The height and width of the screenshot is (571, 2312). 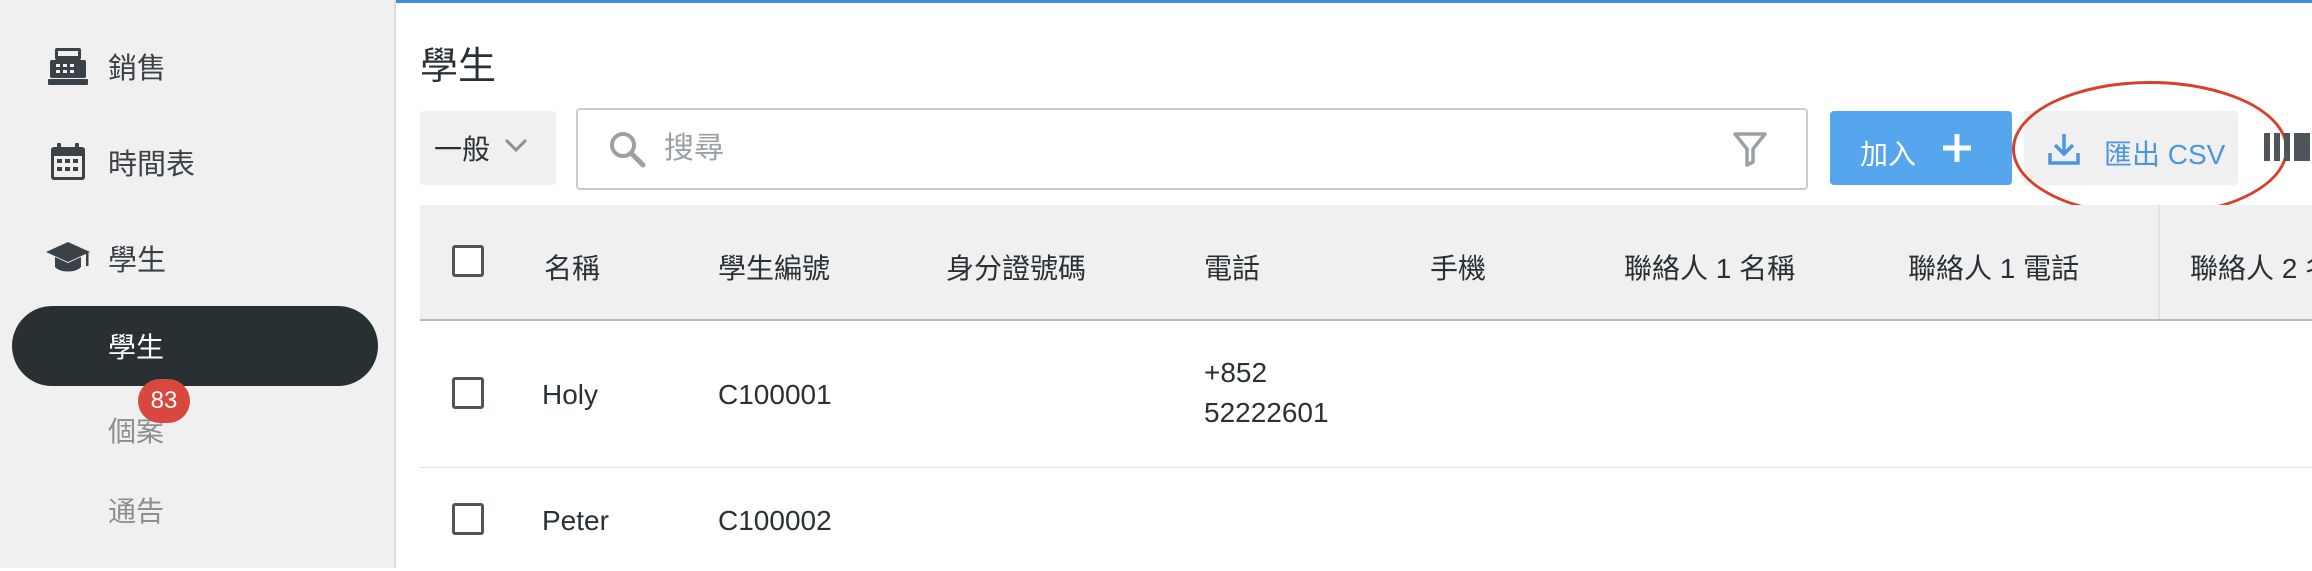 What do you see at coordinates (68, 258) in the screenshot?
I see `graduation-cap-icon` at bounding box center [68, 258].